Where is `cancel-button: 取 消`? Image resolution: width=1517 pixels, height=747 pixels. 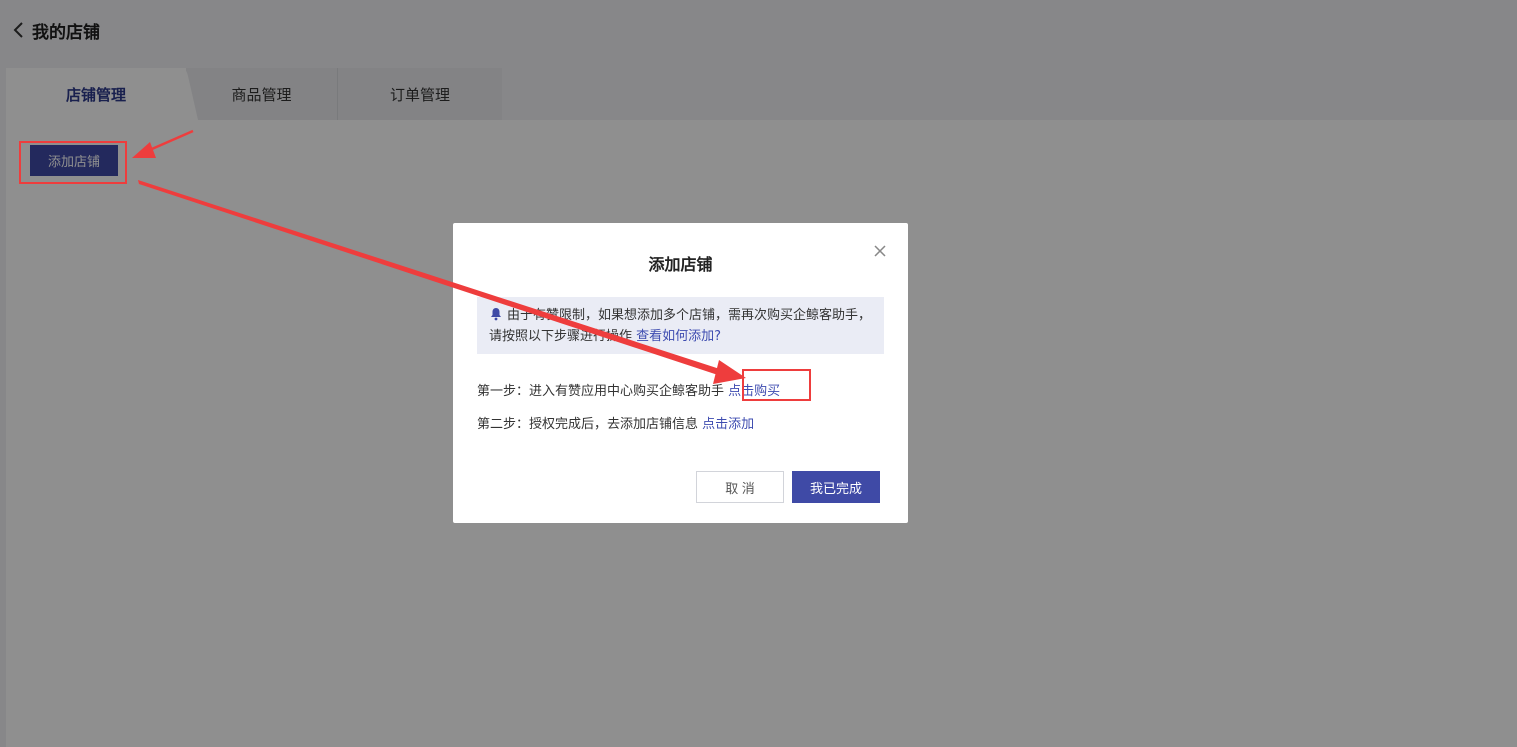 cancel-button: 取 消 is located at coordinates (740, 487).